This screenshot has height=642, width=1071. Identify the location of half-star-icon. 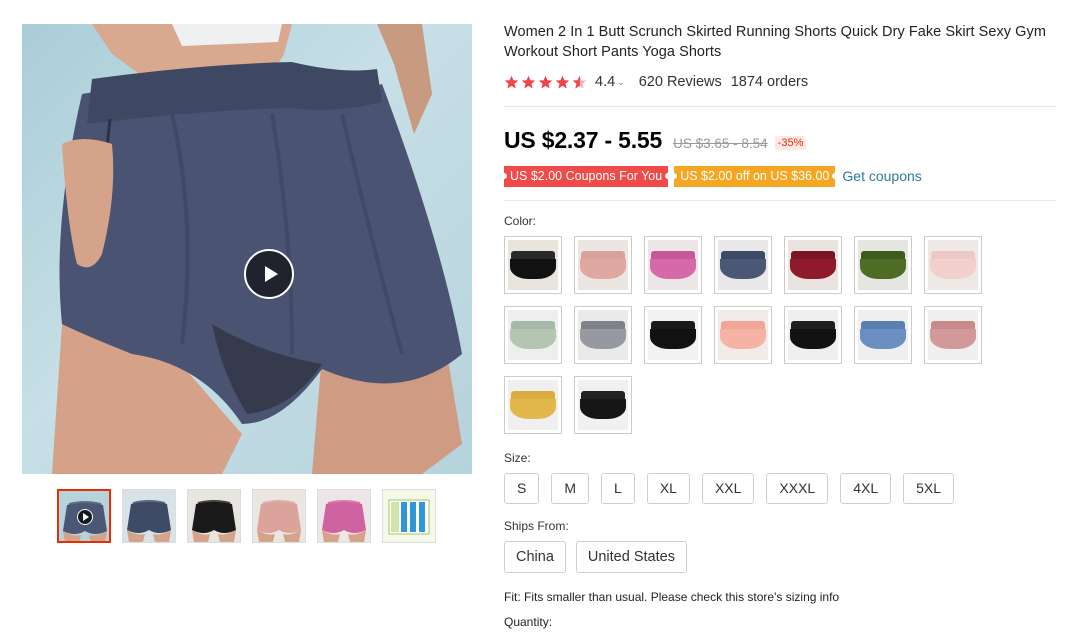
(579, 81).